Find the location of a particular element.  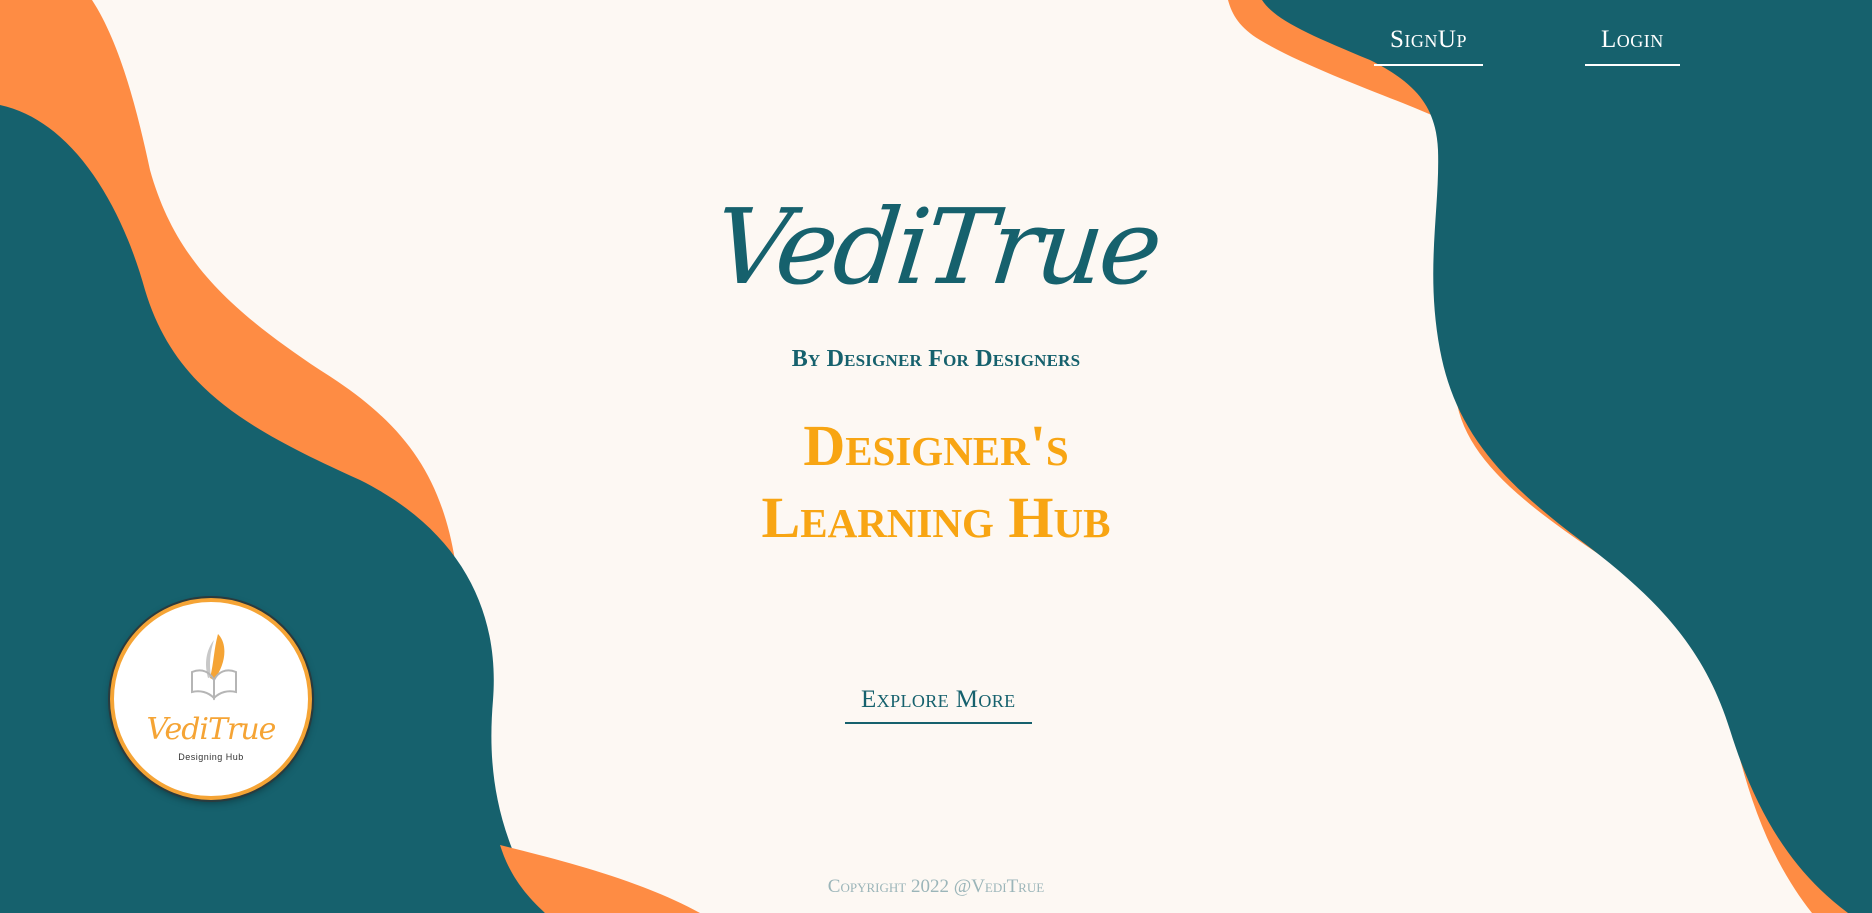

headline-line-1: Designer's is located at coordinates (936, 445).